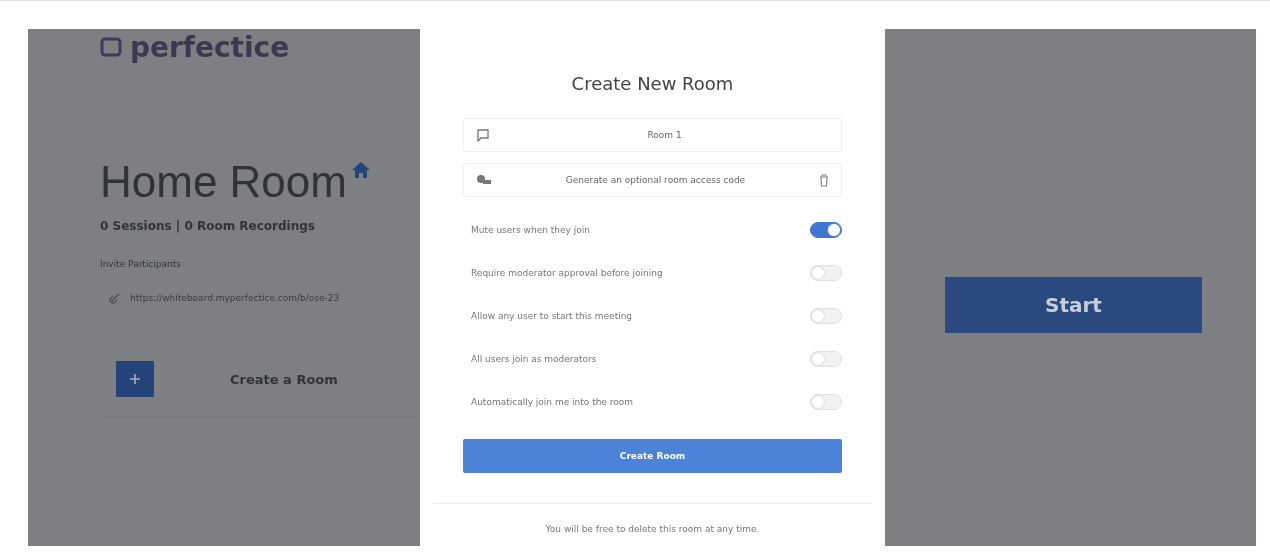 Image resolution: width=1270 pixels, height=557 pixels. Describe the element at coordinates (259, 298) in the screenshot. I see `invite-link-field: https://whiteboard.myperfectice.com/b/ose-23` at that location.